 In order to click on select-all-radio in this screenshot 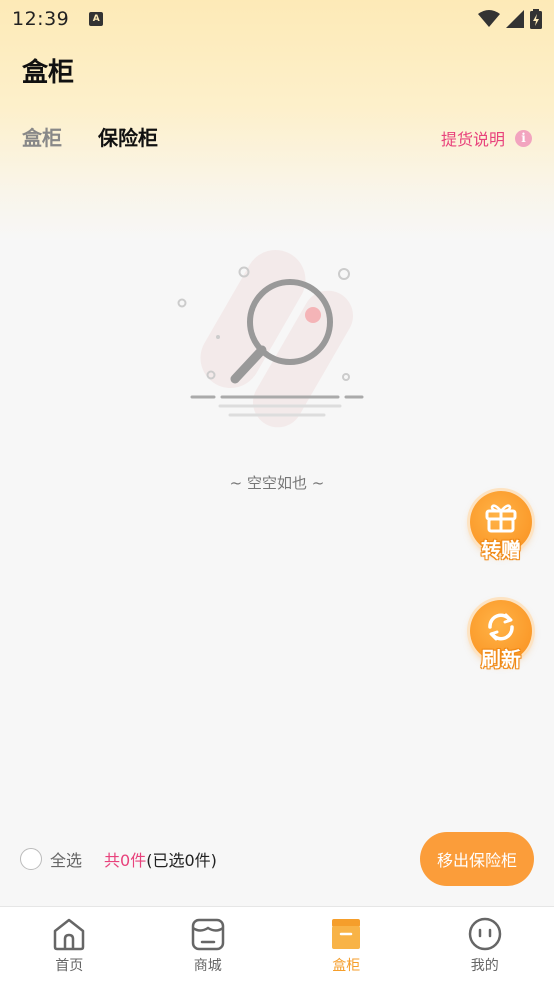, I will do `click(31, 859)`.